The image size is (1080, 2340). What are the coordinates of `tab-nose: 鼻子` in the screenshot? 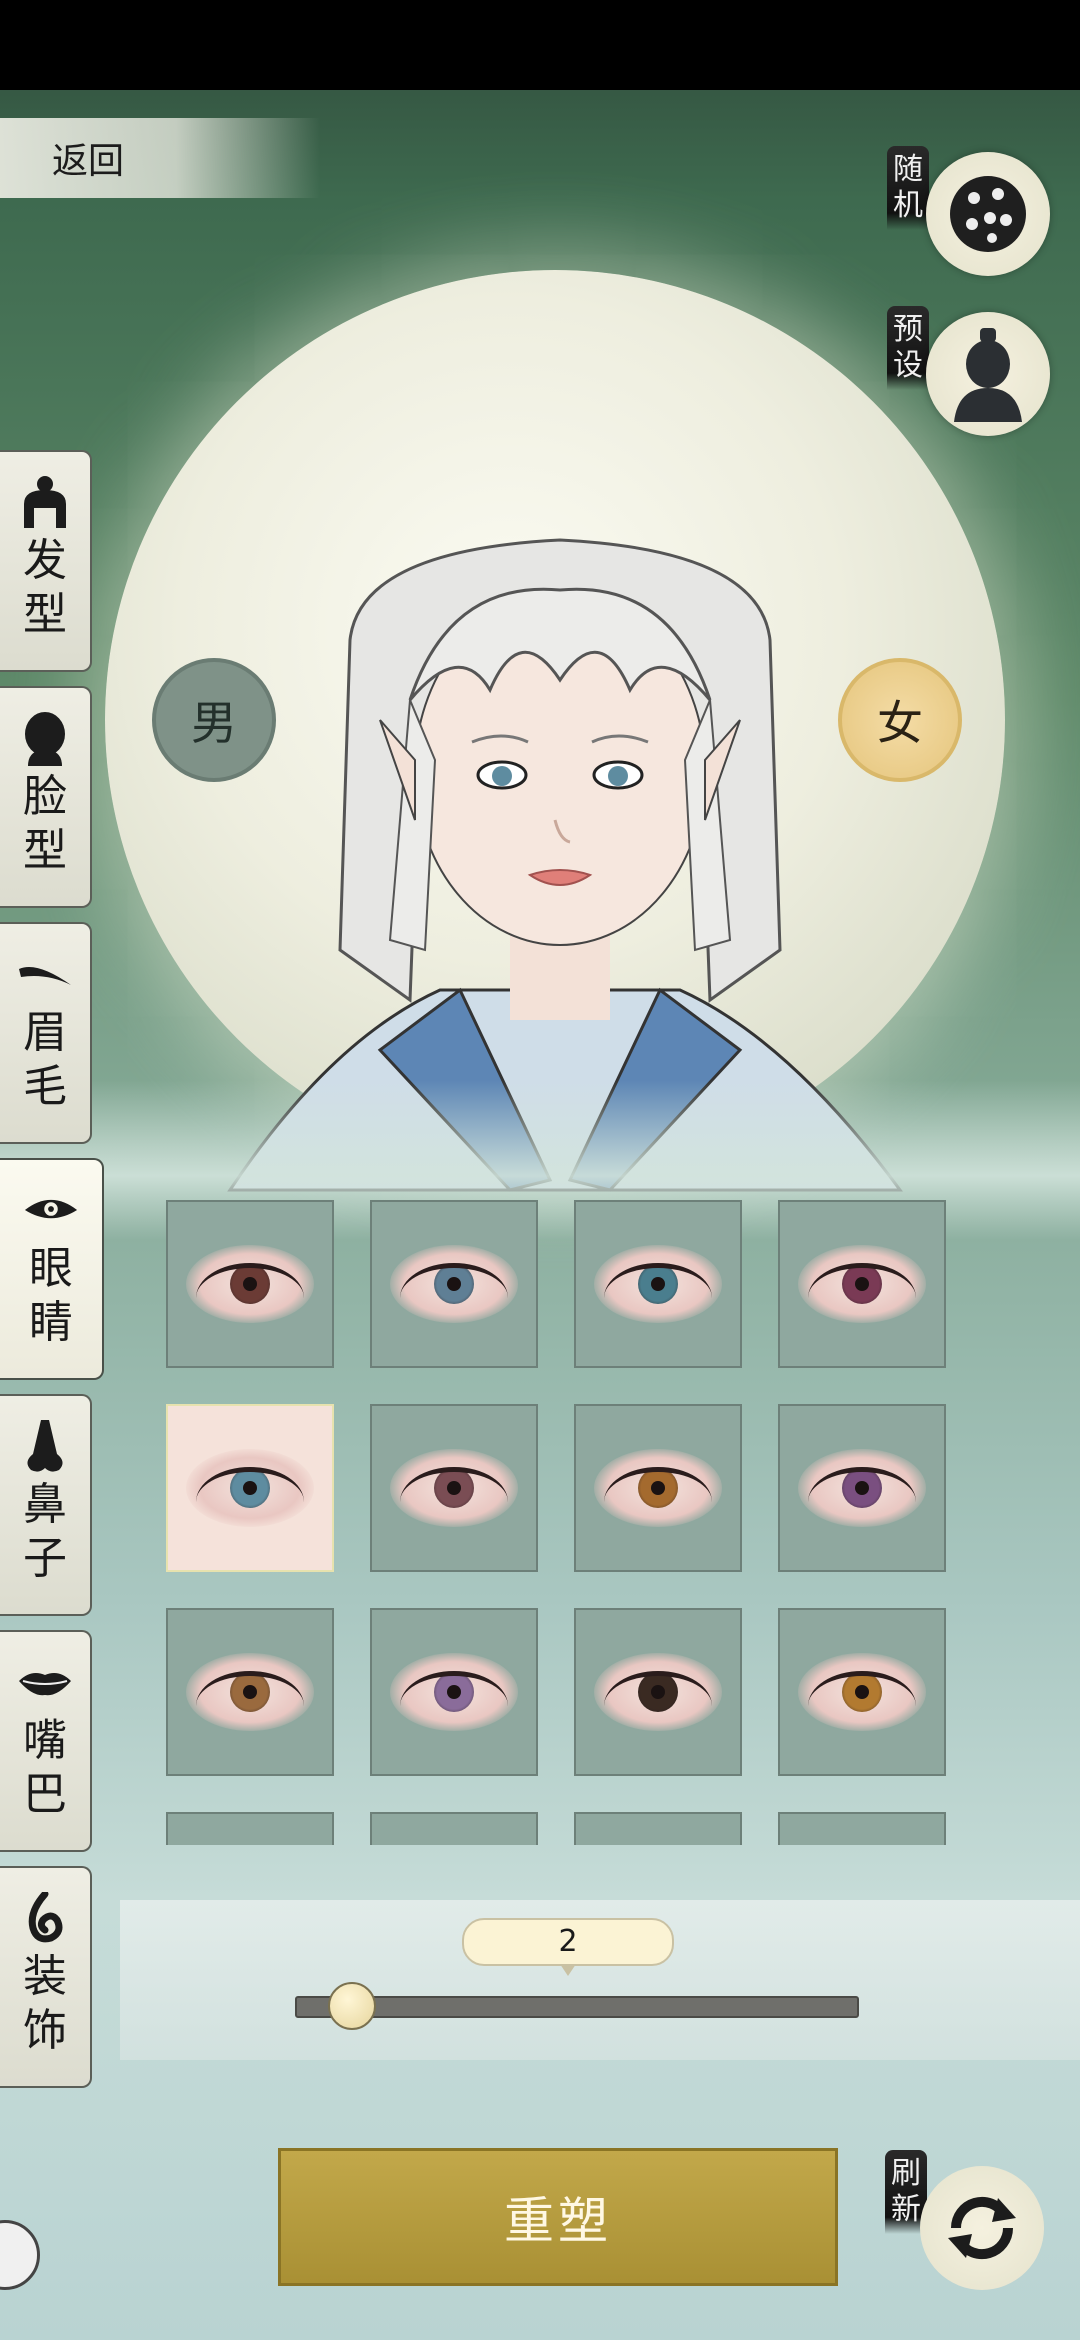 It's located at (46, 1505).